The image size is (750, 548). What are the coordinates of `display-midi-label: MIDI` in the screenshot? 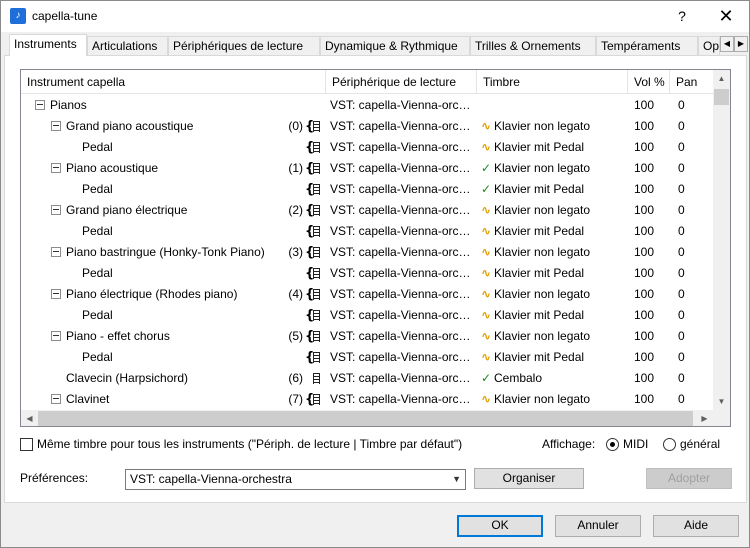 It's located at (635, 444).